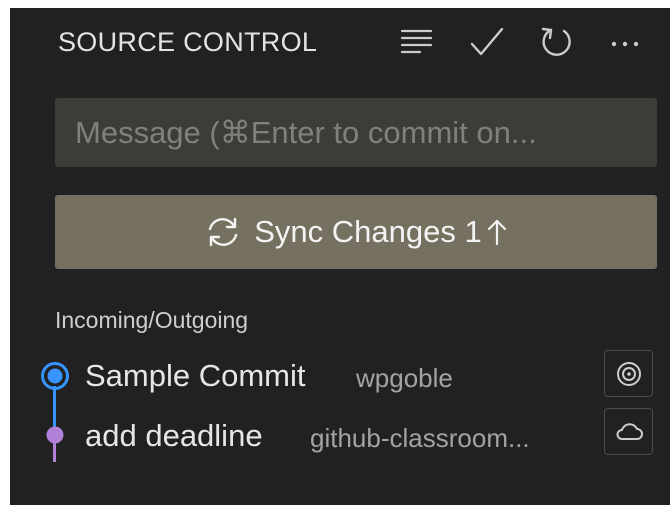  I want to click on more-actions-icon, so click(625, 42).